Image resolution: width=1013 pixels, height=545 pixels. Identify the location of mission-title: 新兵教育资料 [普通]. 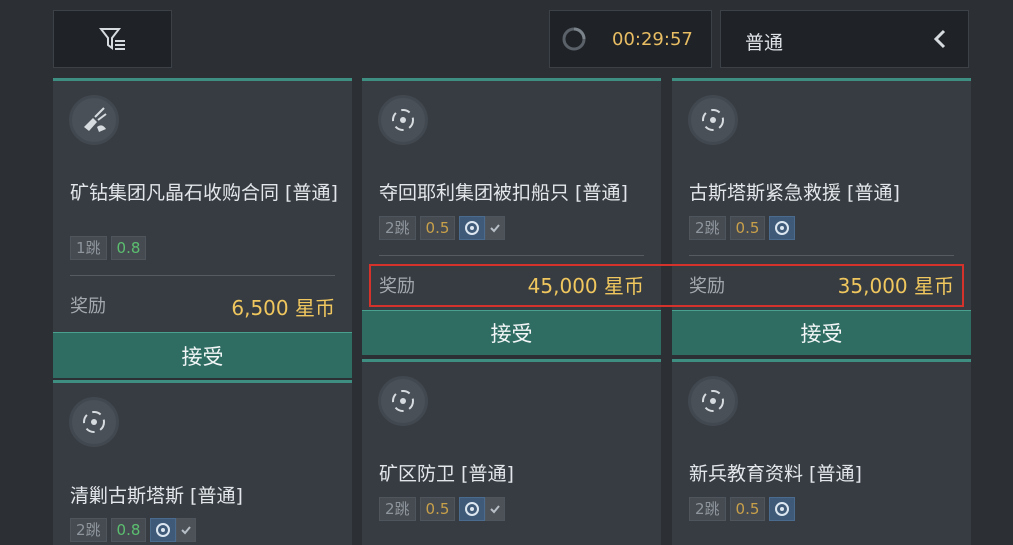
(775, 474).